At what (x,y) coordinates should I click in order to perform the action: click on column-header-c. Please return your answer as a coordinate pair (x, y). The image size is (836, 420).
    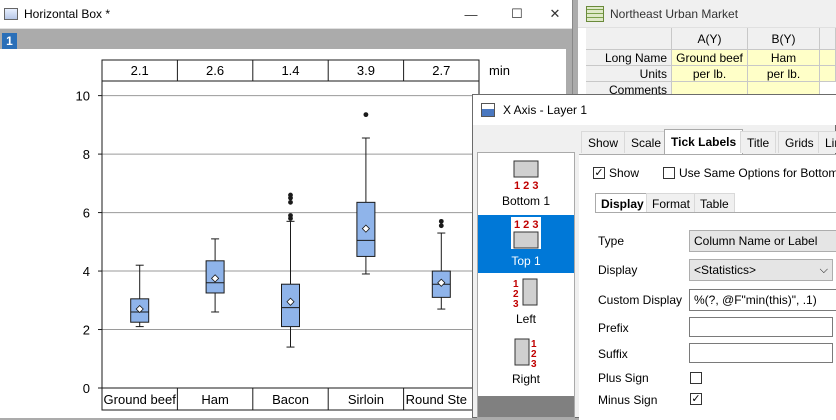
    Looking at the image, I should click on (828, 39).